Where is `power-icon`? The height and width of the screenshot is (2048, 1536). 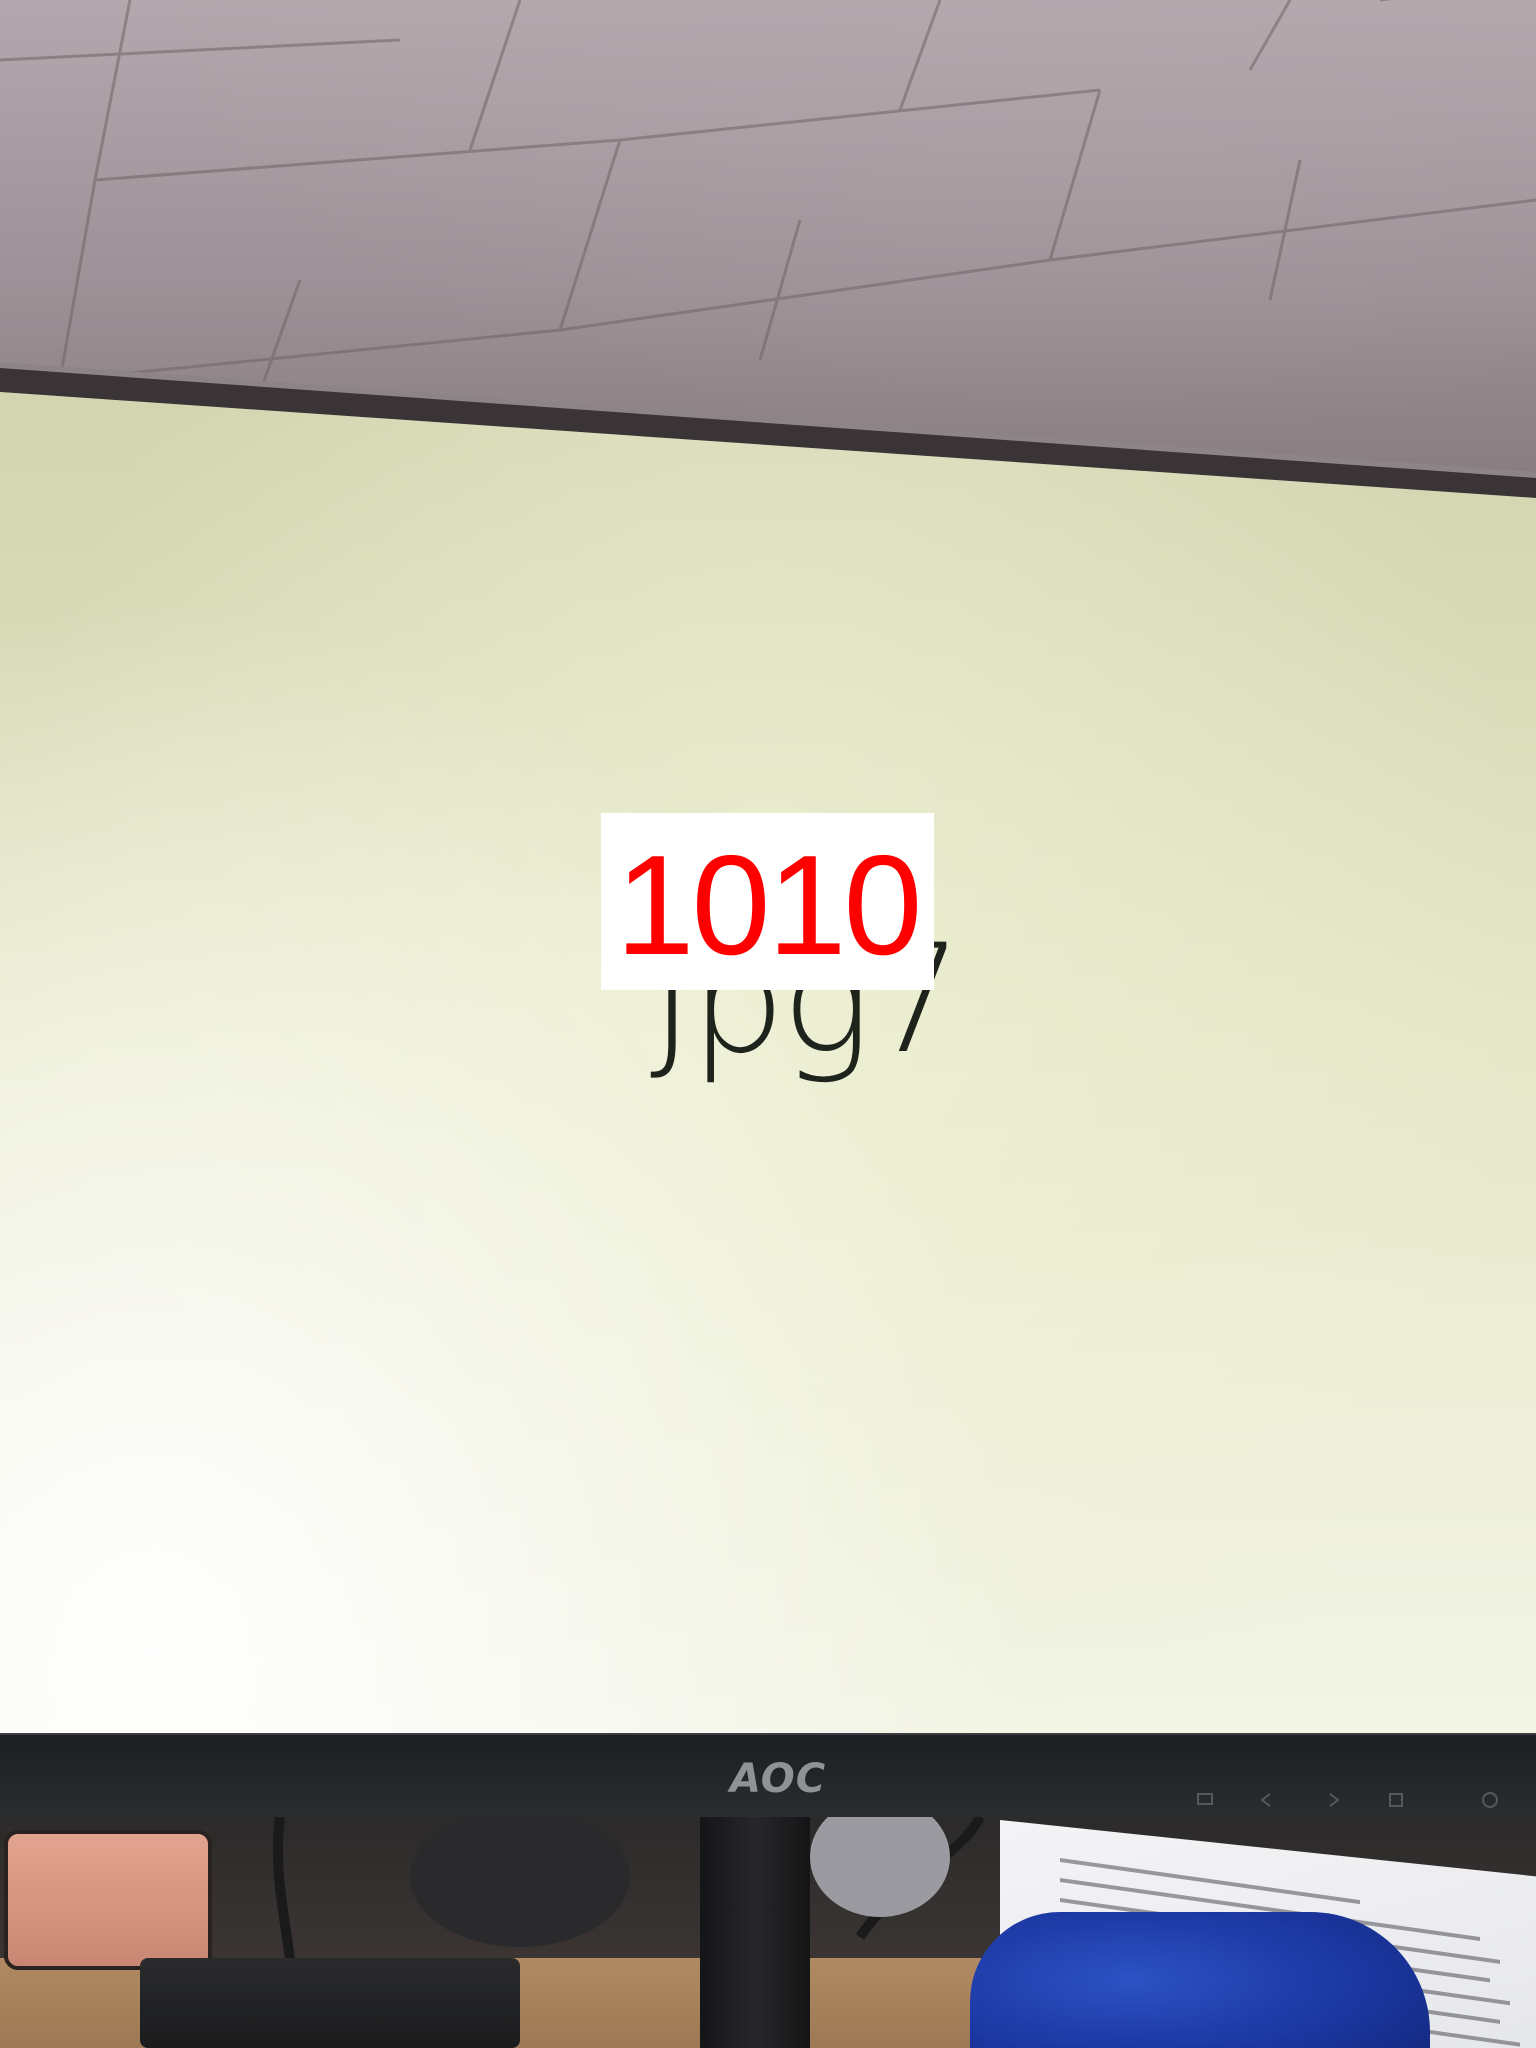 power-icon is located at coordinates (1490, 1800).